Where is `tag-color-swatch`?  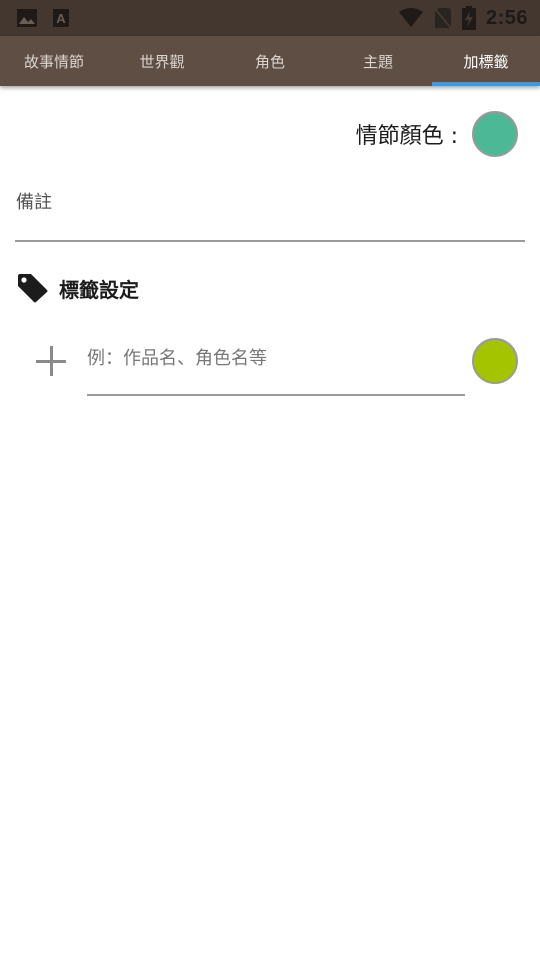 tag-color-swatch is located at coordinates (495, 361).